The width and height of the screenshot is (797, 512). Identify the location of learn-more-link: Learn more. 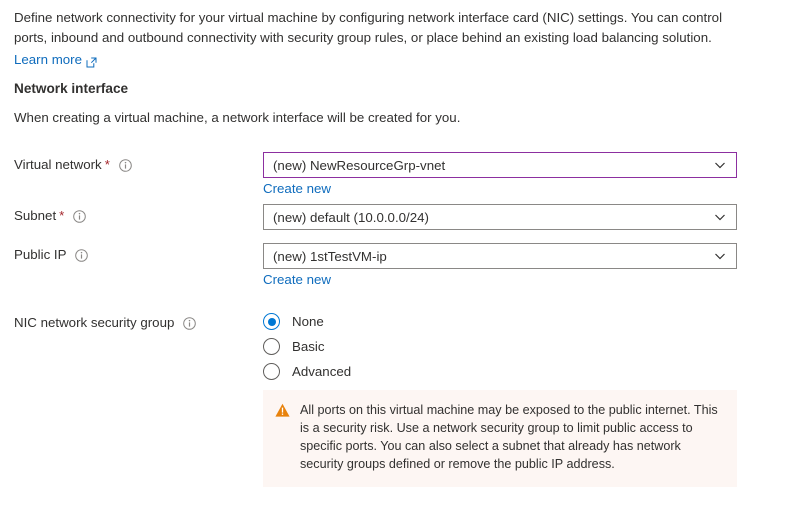
(55, 59).